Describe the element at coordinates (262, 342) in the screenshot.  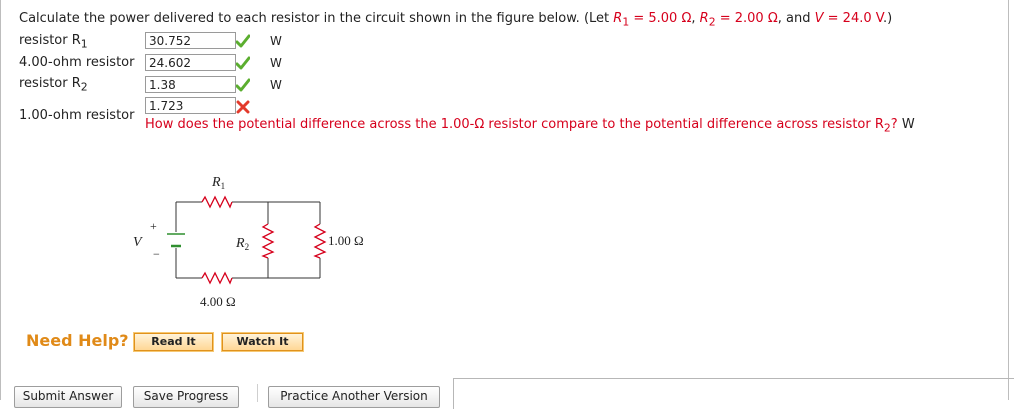
I see `watch-it-button: Watch It` at that location.